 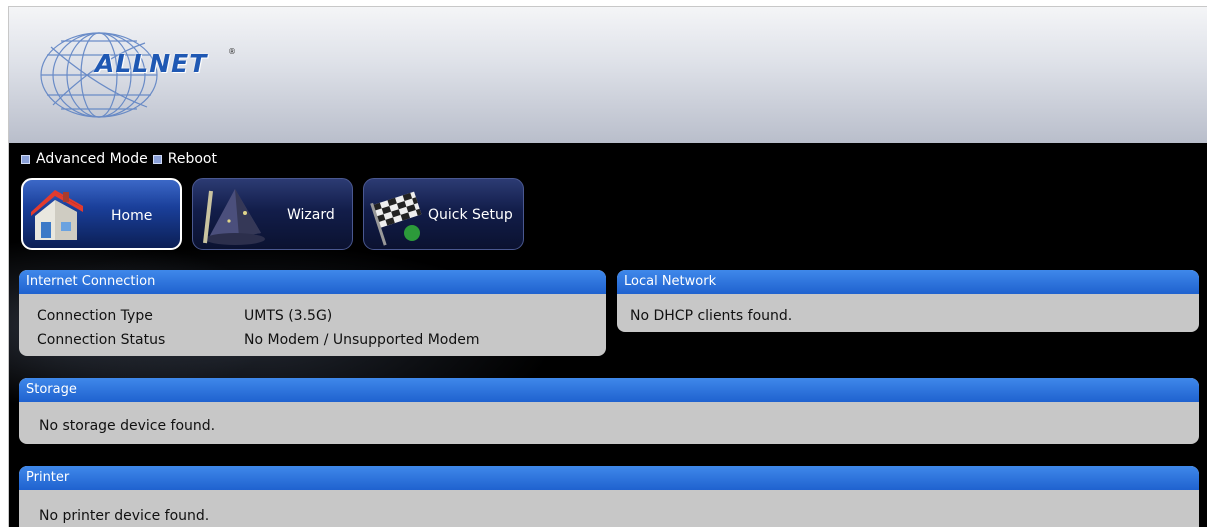 What do you see at coordinates (192, 159) in the screenshot?
I see `reboot-label: Reboot` at bounding box center [192, 159].